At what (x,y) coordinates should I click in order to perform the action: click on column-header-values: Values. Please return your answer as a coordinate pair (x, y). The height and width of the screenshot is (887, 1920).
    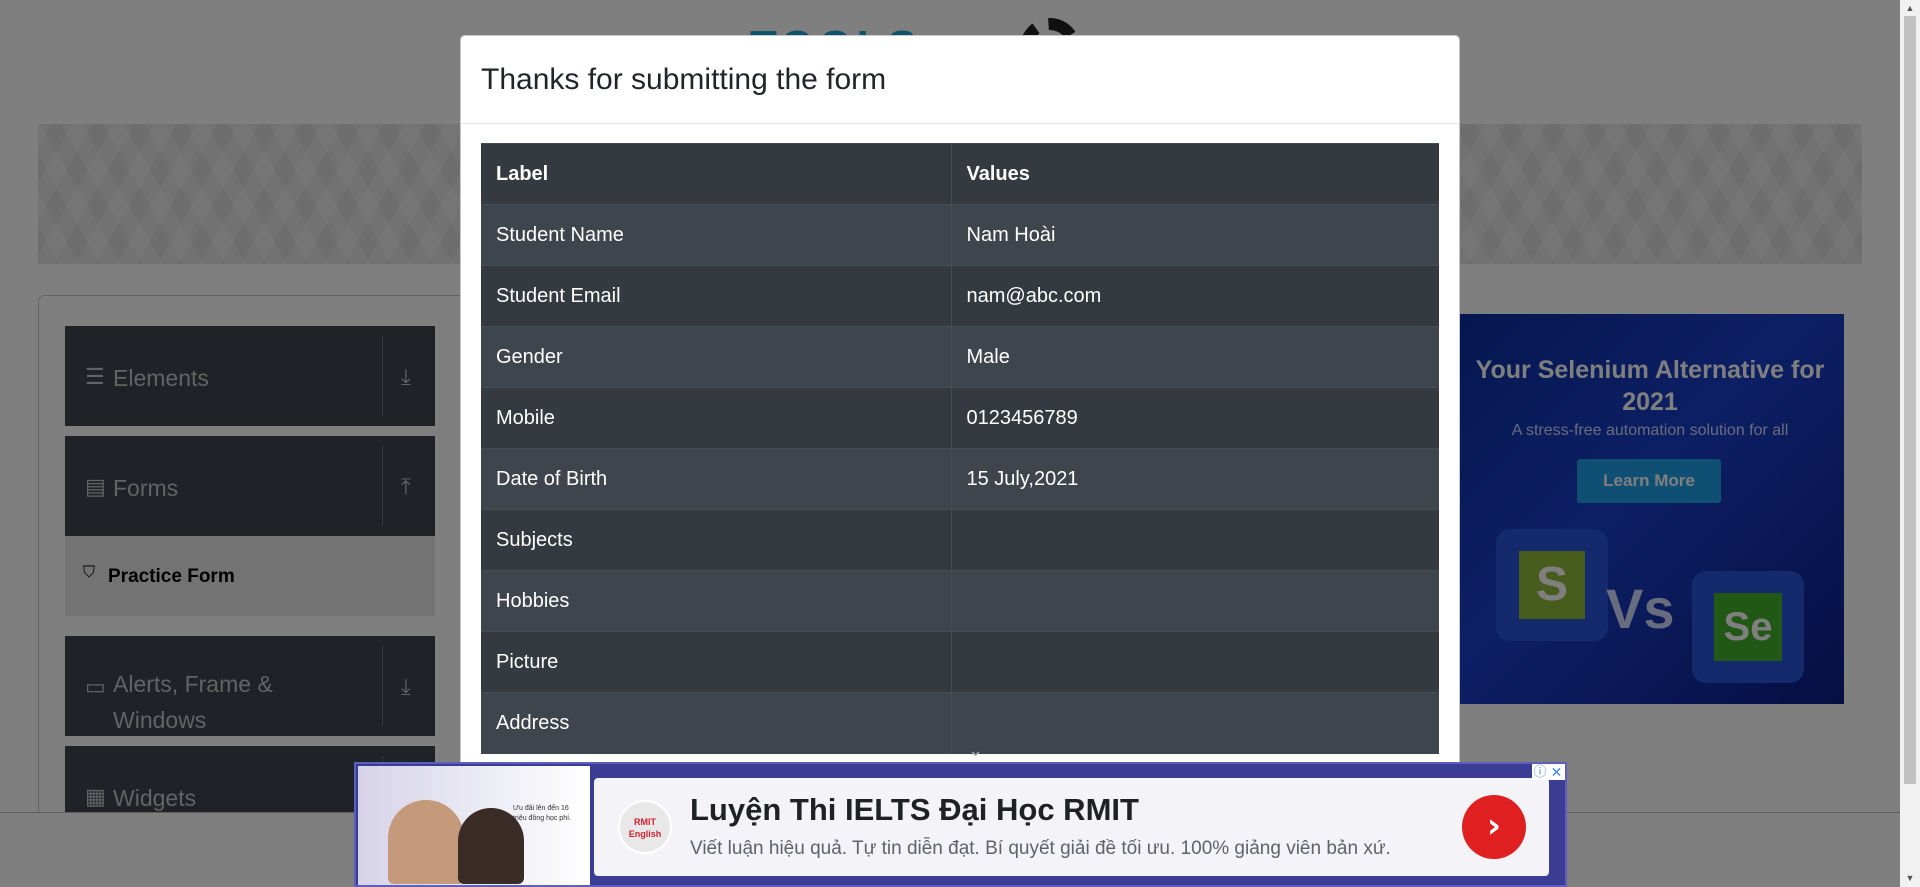
    Looking at the image, I should click on (1195, 174).